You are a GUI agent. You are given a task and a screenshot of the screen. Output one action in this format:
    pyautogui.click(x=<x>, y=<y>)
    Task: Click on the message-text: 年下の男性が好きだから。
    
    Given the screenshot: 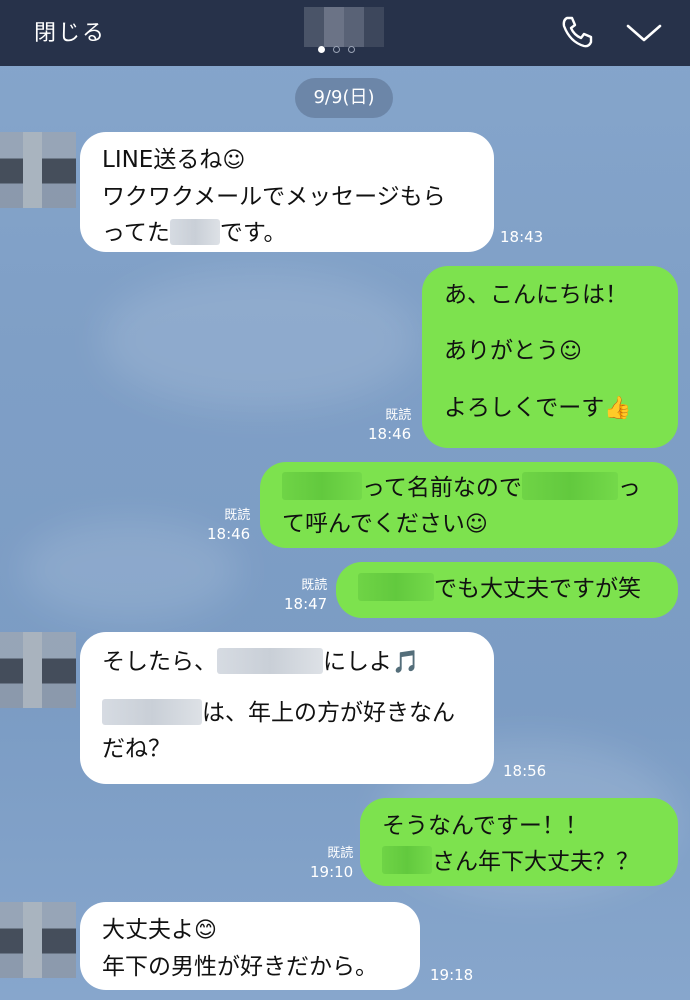 What is the action you would take?
    pyautogui.click(x=240, y=967)
    